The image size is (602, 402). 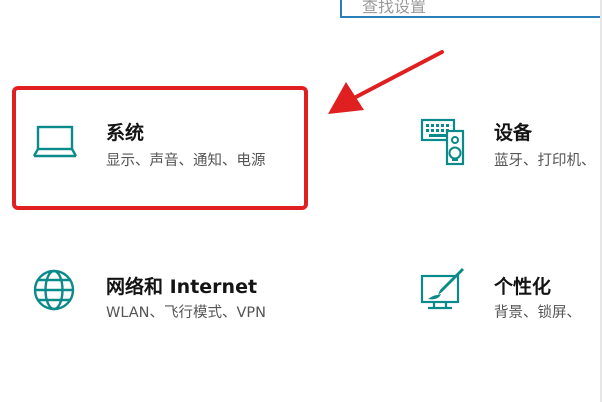 What do you see at coordinates (545, 161) in the screenshot?
I see `tile-subtitle: 蓝牙、打印机、` at bounding box center [545, 161].